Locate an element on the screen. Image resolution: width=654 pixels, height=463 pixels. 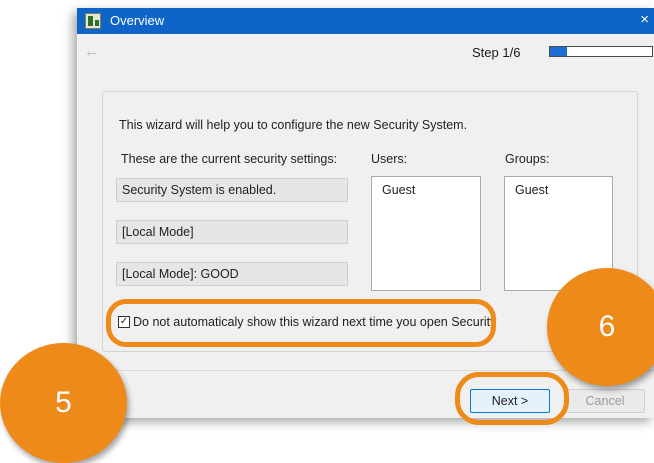
step-label: Step 1/6 is located at coordinates (496, 52).